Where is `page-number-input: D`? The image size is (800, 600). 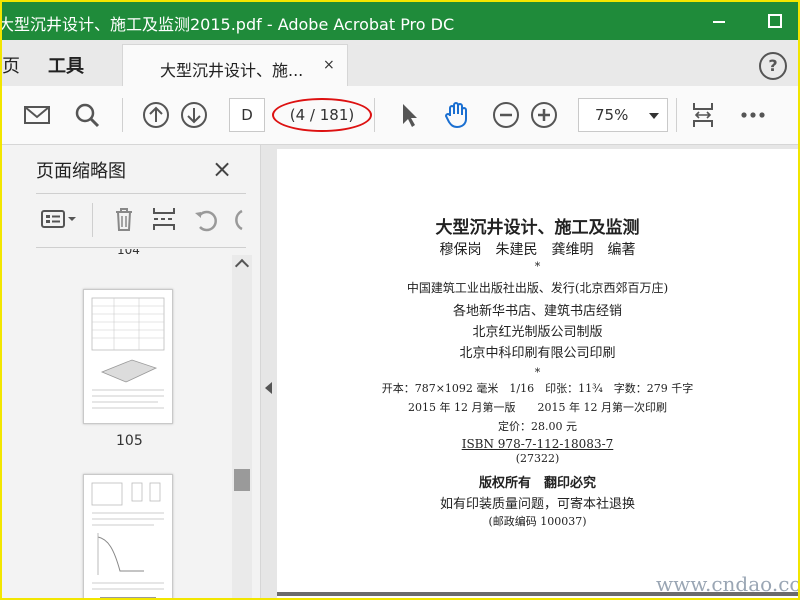 page-number-input: D is located at coordinates (247, 115).